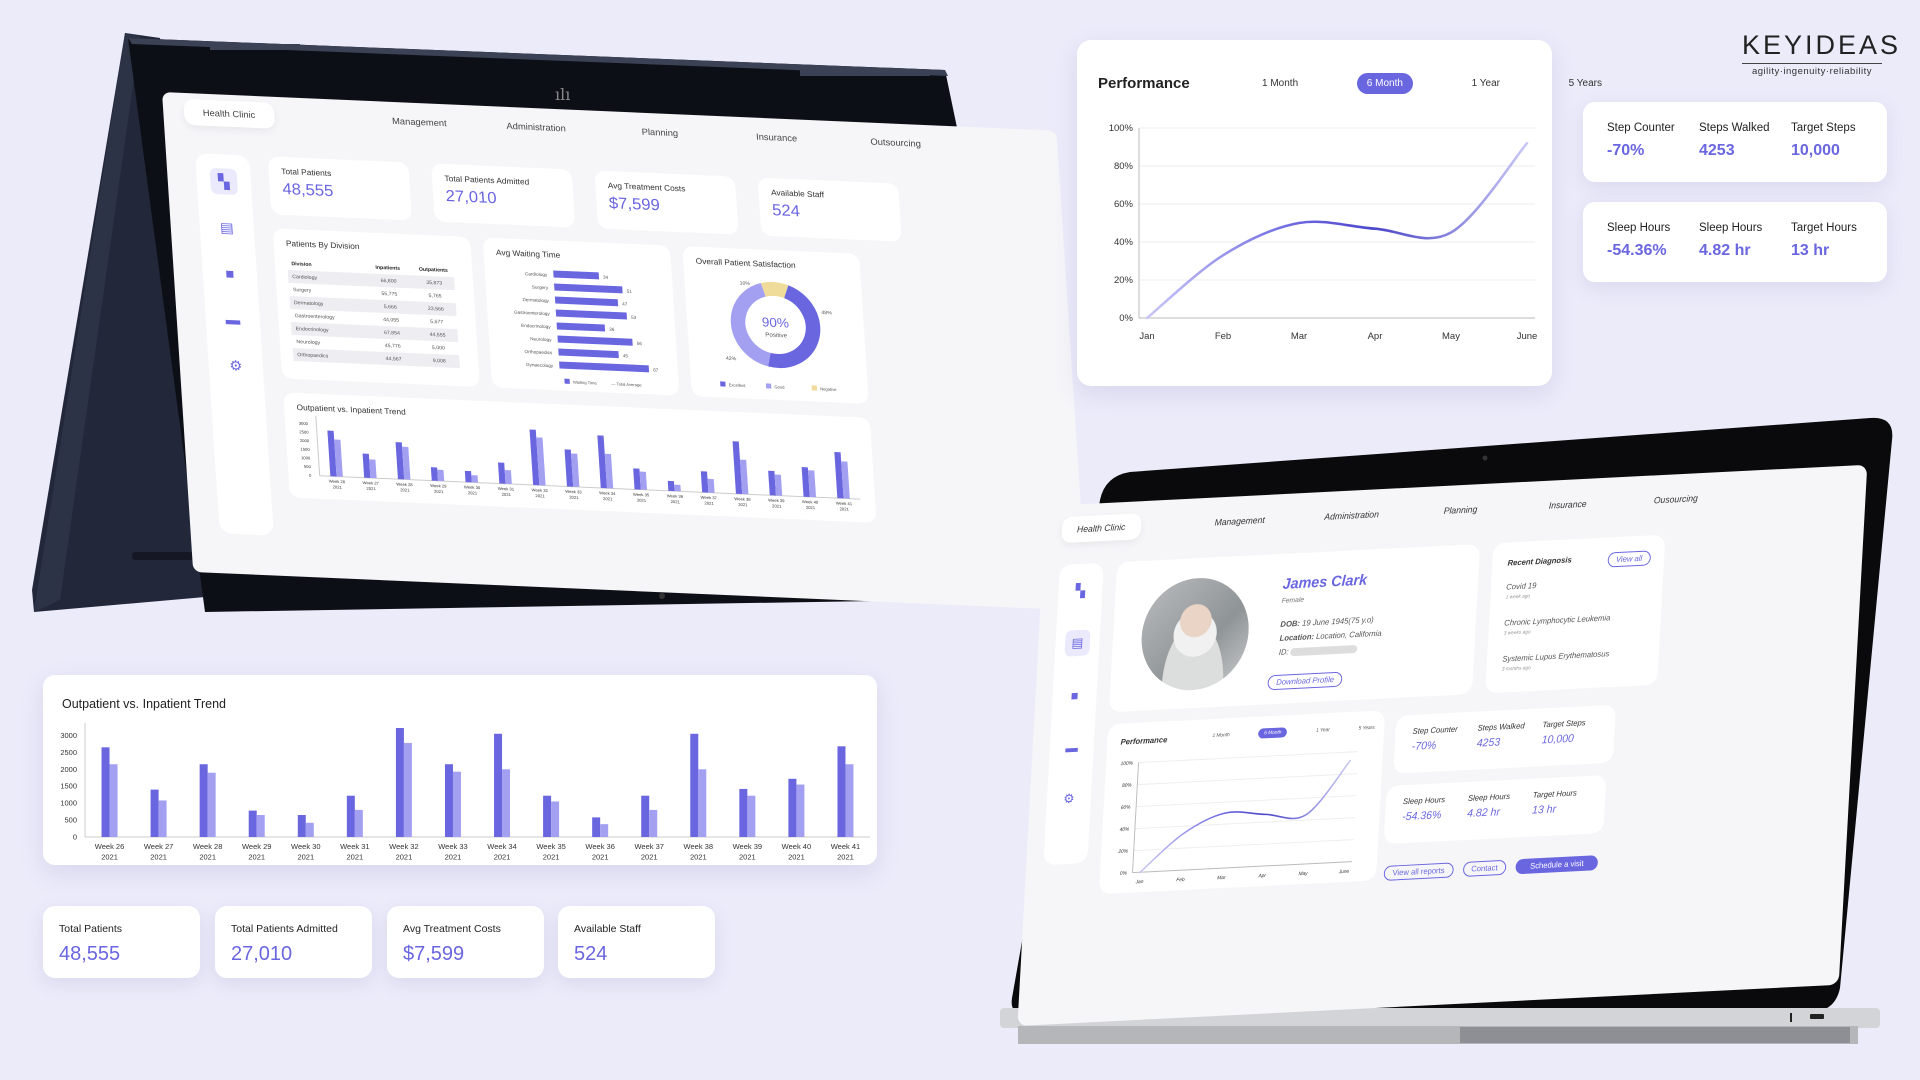 The height and width of the screenshot is (1080, 1920). Describe the element at coordinates (796, 846) in the screenshot. I see `x-tick-label: Week 40` at that location.